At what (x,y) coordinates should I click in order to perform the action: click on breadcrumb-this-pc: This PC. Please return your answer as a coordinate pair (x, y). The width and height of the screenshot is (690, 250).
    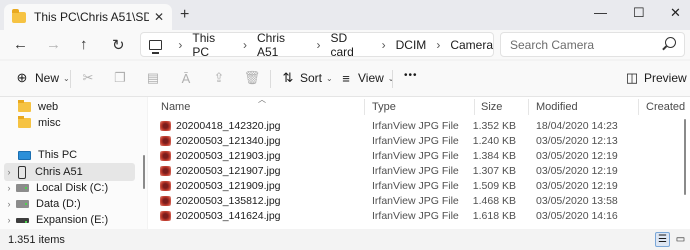
    Looking at the image, I should click on (212, 45).